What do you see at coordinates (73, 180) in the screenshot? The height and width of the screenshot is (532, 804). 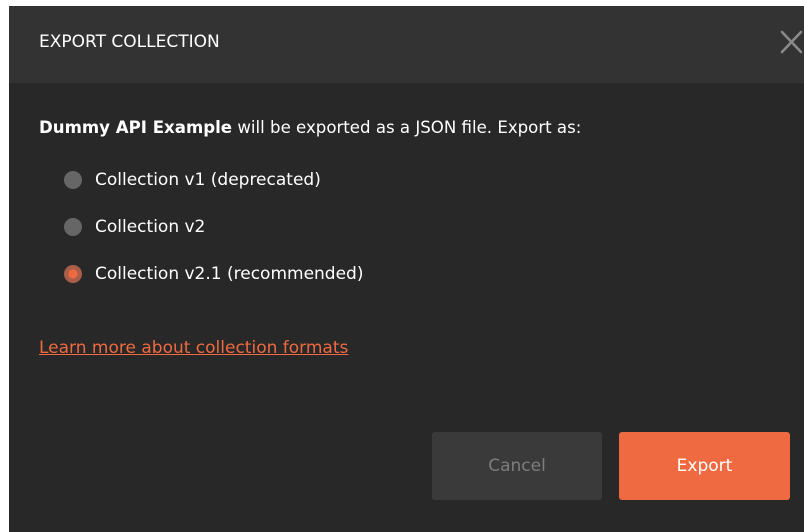 I see `radio-collection-v1` at bounding box center [73, 180].